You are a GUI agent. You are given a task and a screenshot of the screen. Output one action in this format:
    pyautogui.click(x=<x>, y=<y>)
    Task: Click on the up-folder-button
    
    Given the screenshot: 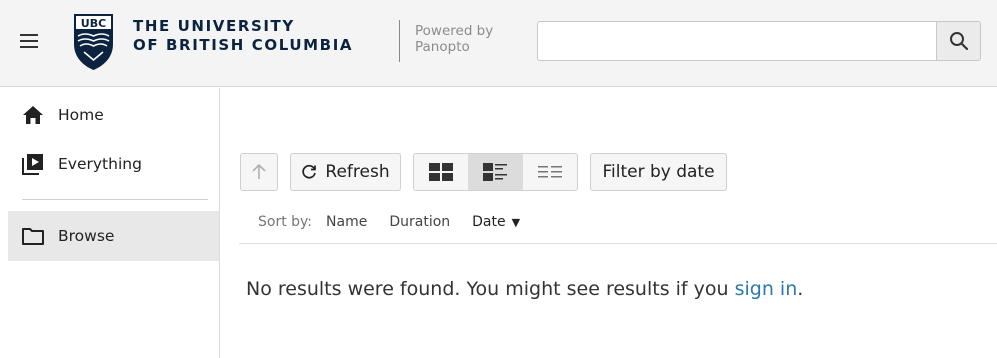 What is the action you would take?
    pyautogui.click(x=259, y=172)
    